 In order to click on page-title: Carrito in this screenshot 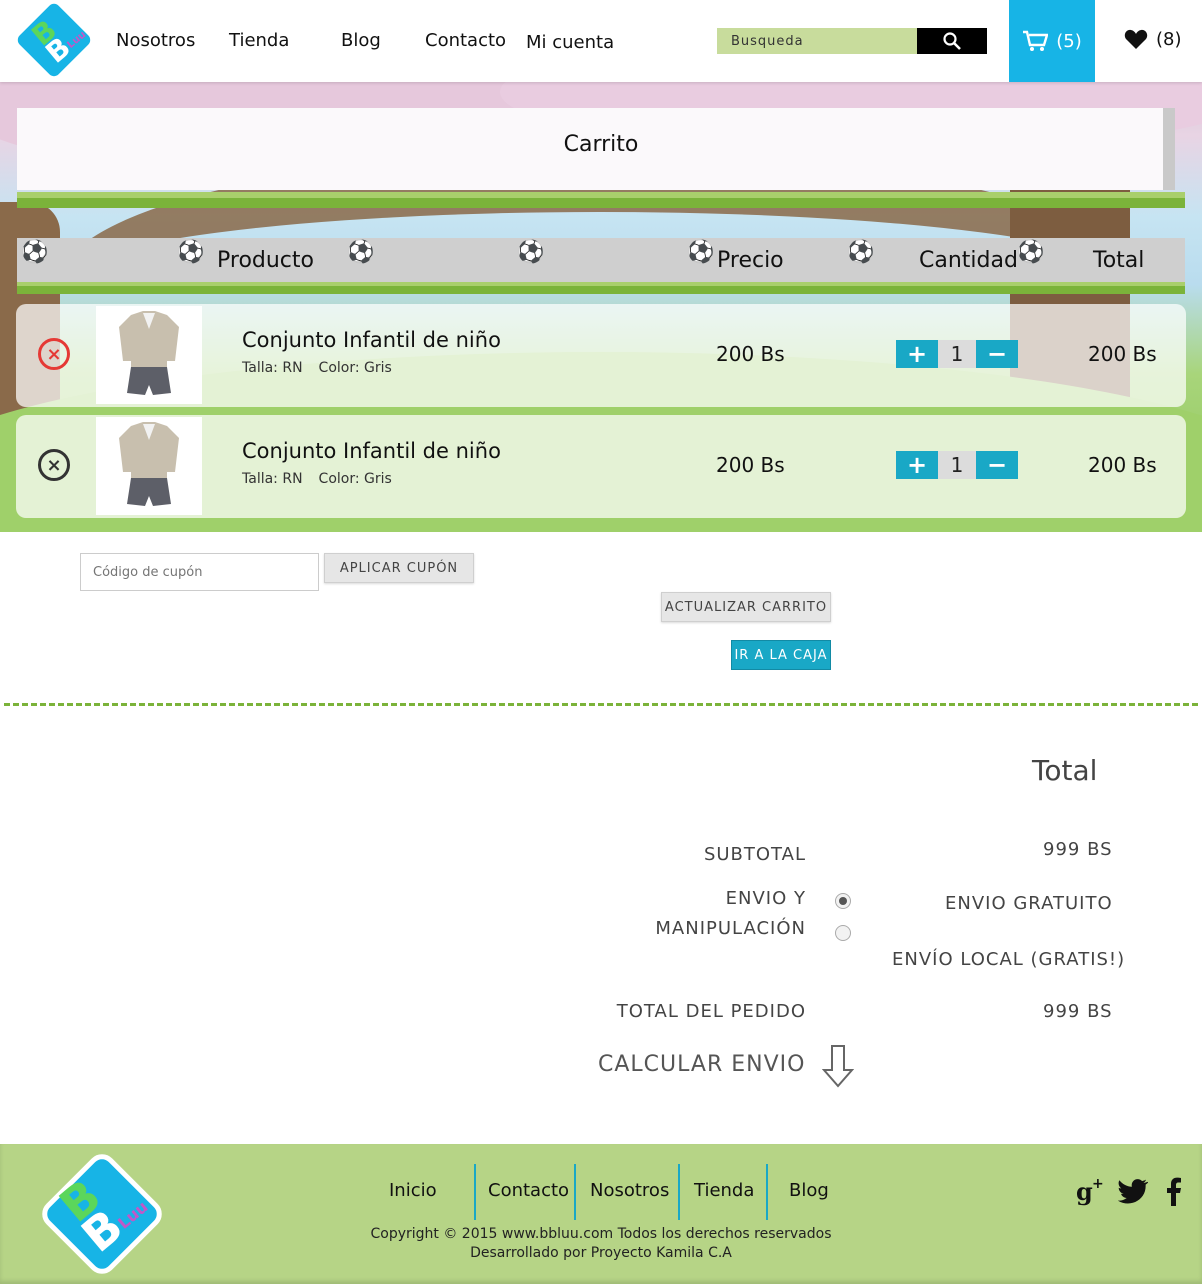, I will do `click(601, 144)`.